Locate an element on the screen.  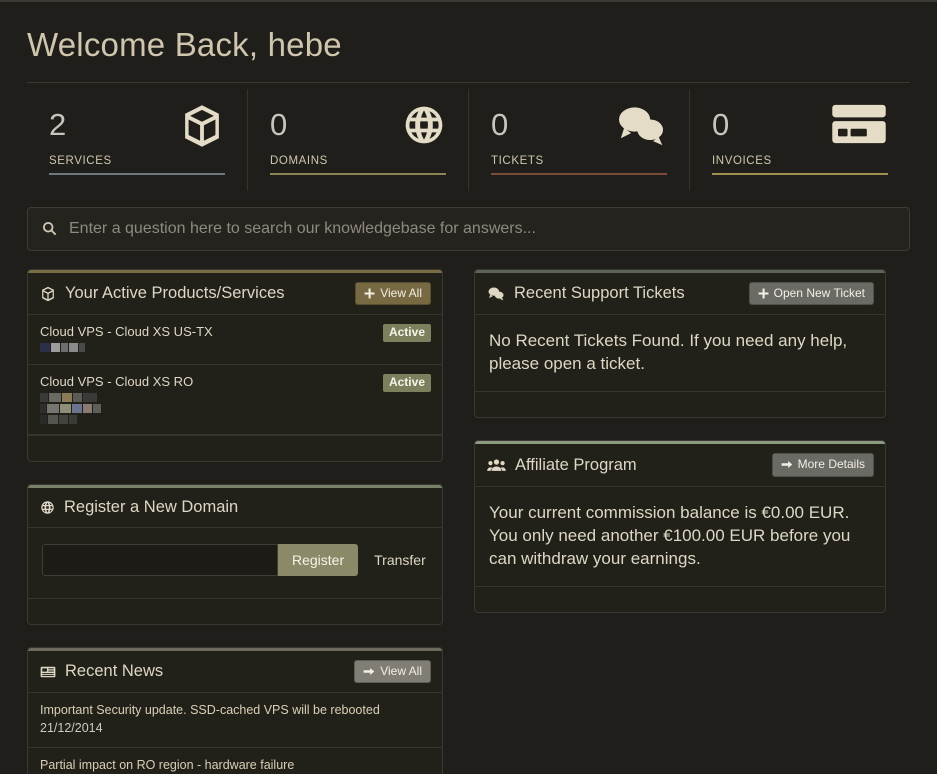
stat-services: 2 SERVICES is located at coordinates (137, 140).